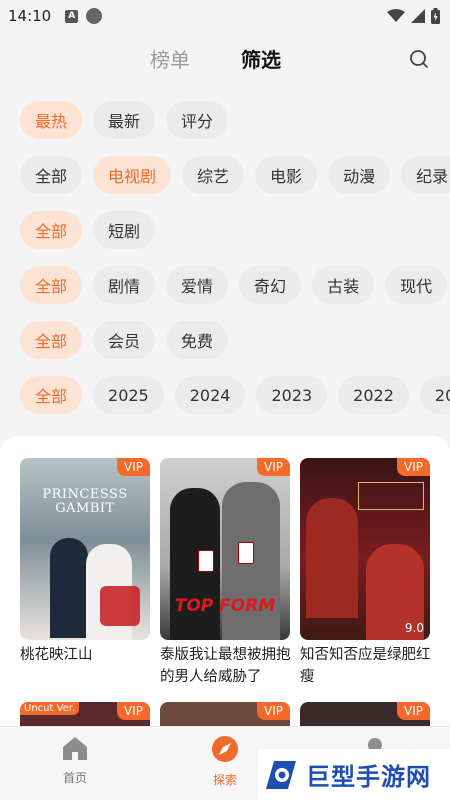 Image resolution: width=450 pixels, height=800 pixels. What do you see at coordinates (365, 549) in the screenshot?
I see `poster-card-3: VIP 9.0` at bounding box center [365, 549].